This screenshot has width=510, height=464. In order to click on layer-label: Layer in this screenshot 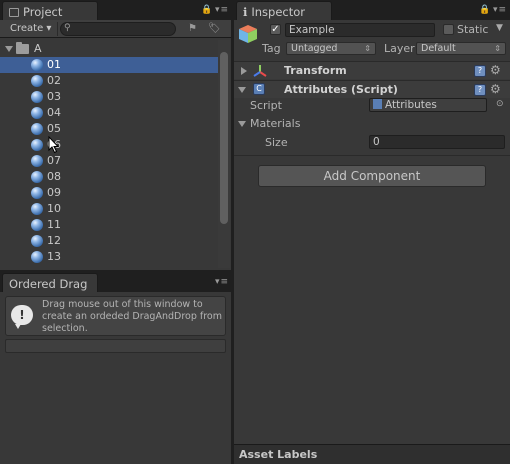, I will do `click(399, 48)`.